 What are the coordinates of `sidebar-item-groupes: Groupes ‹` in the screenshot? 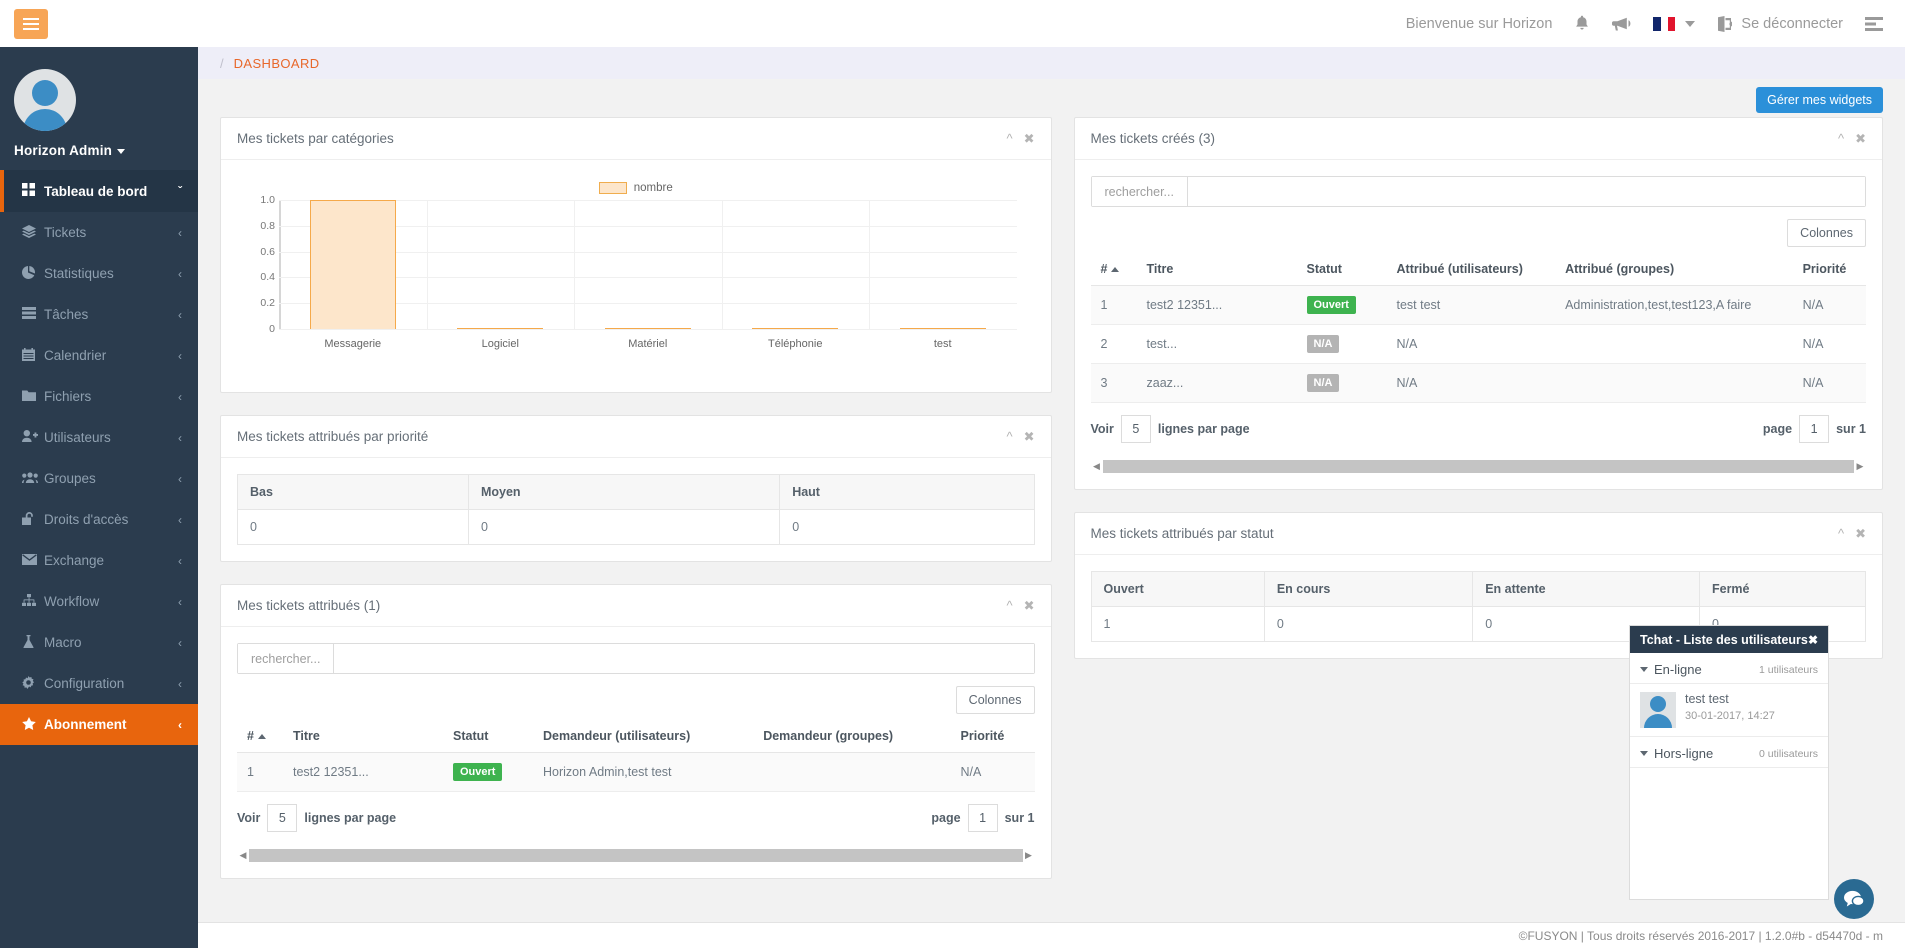 It's located at (99, 478).